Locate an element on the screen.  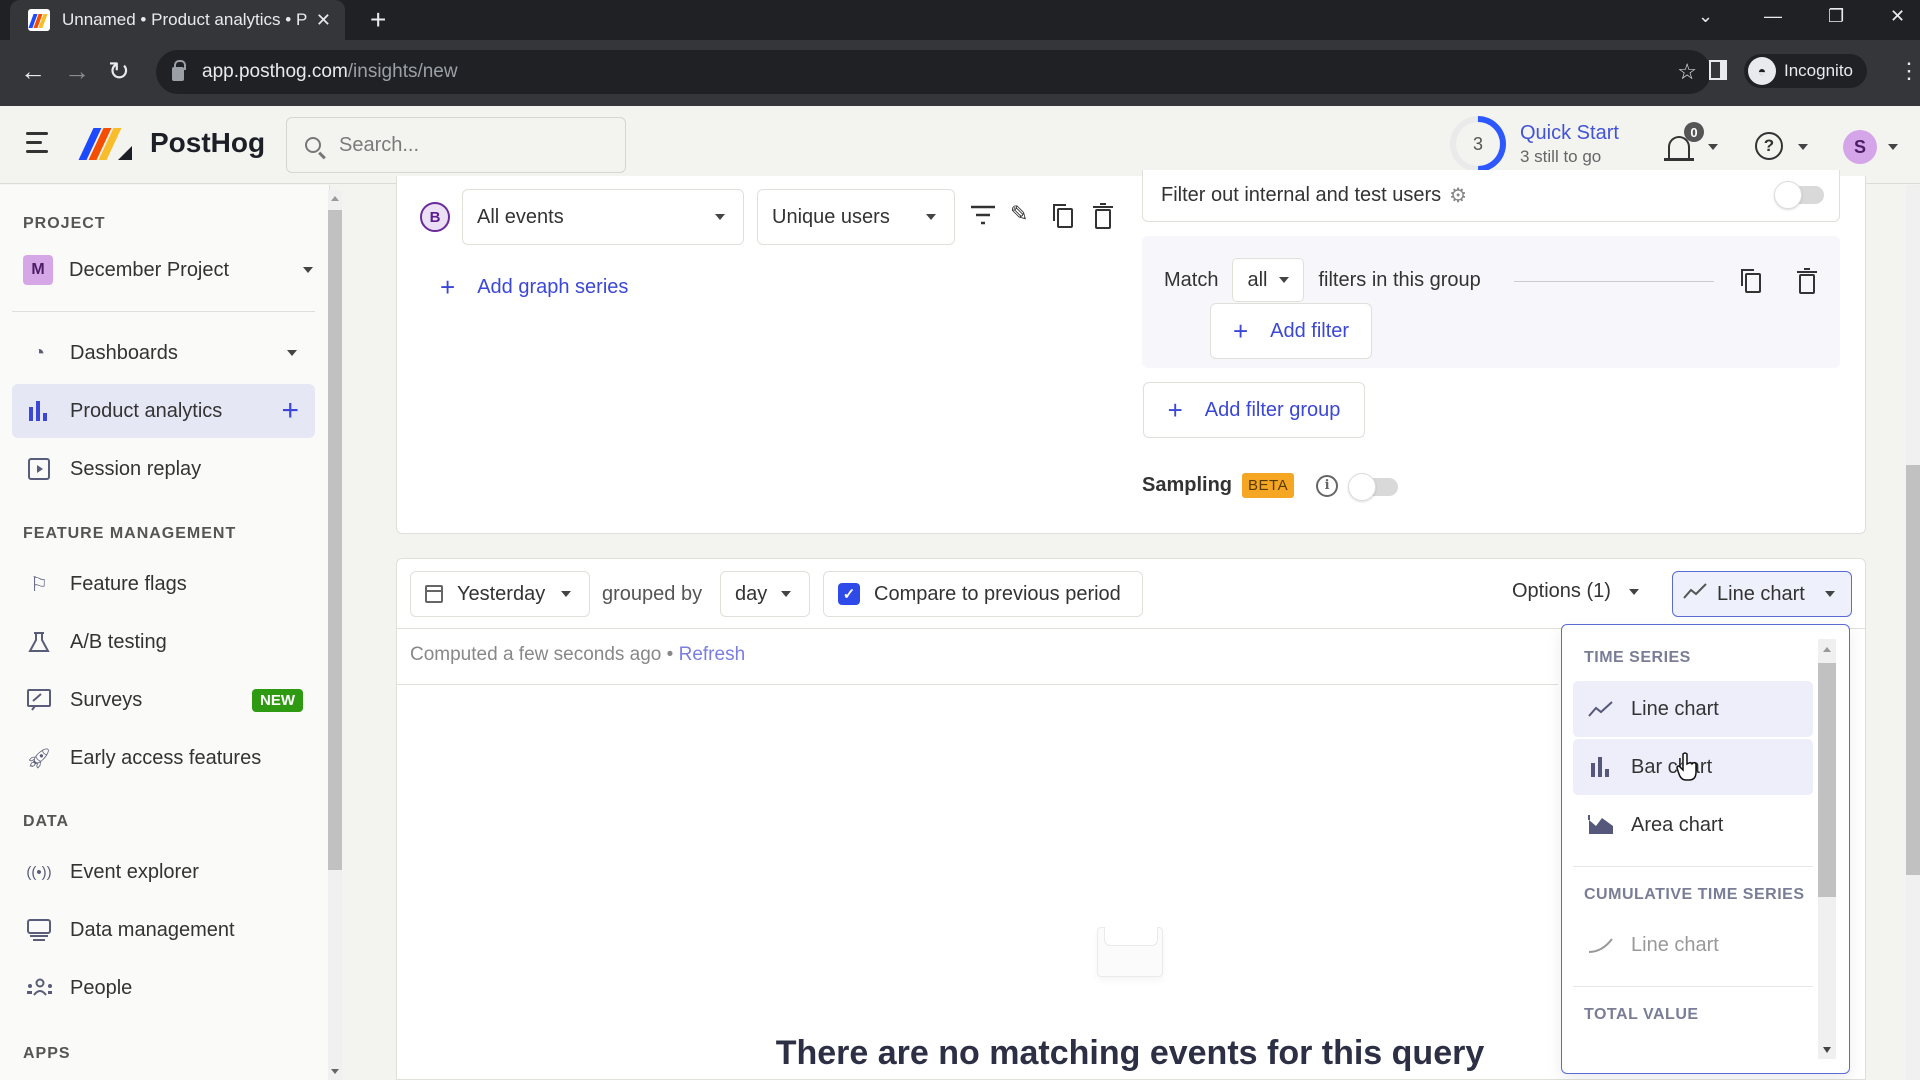
main-scrollbar is located at coordinates (1913, 632).